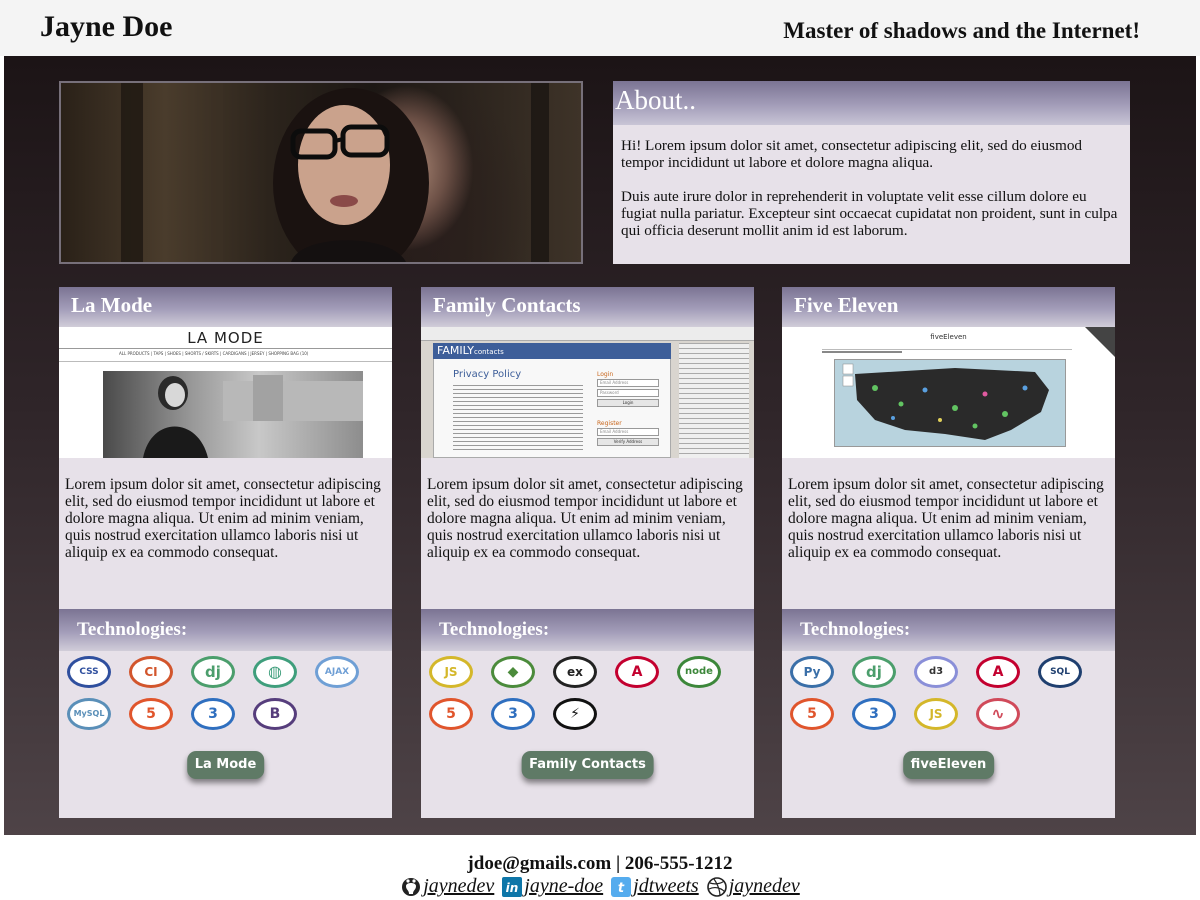 Image resolution: width=1200 pixels, height=900 pixels. I want to click on project-title: La Mode, so click(225, 307).